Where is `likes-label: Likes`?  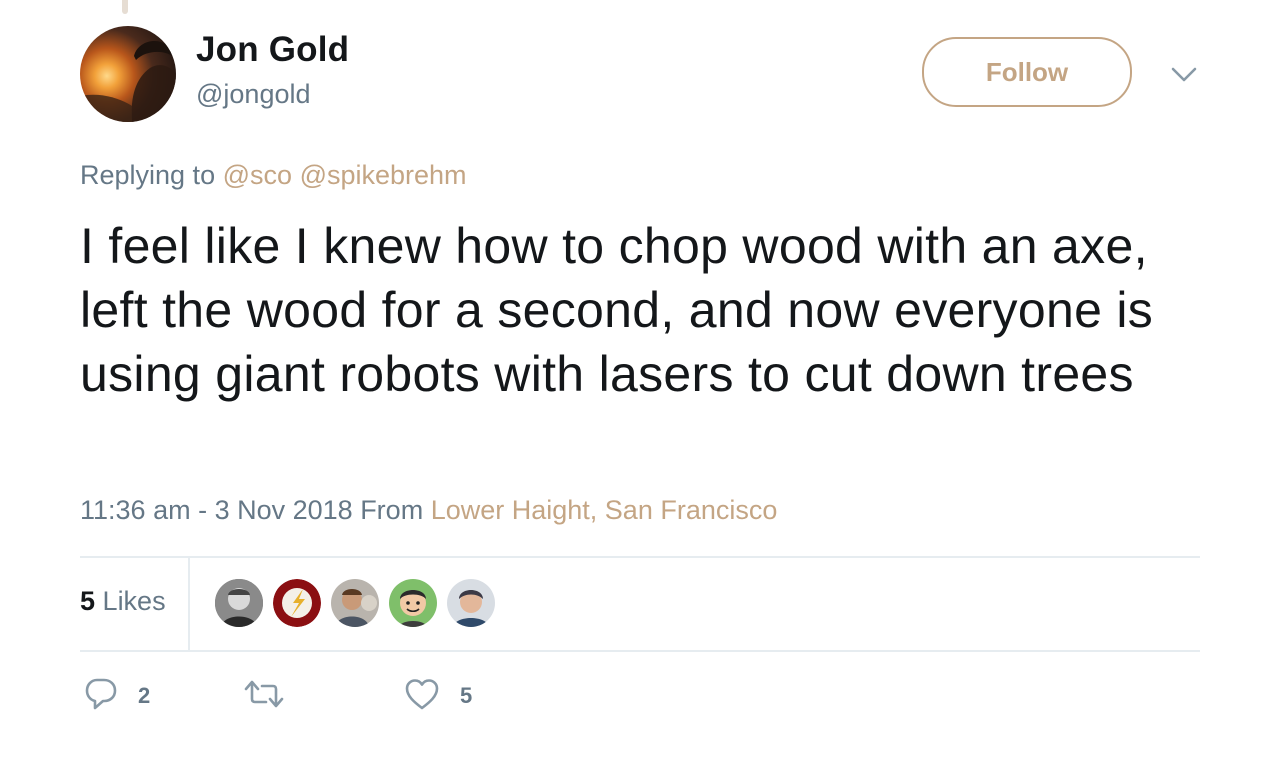
likes-label: Likes is located at coordinates (134, 601).